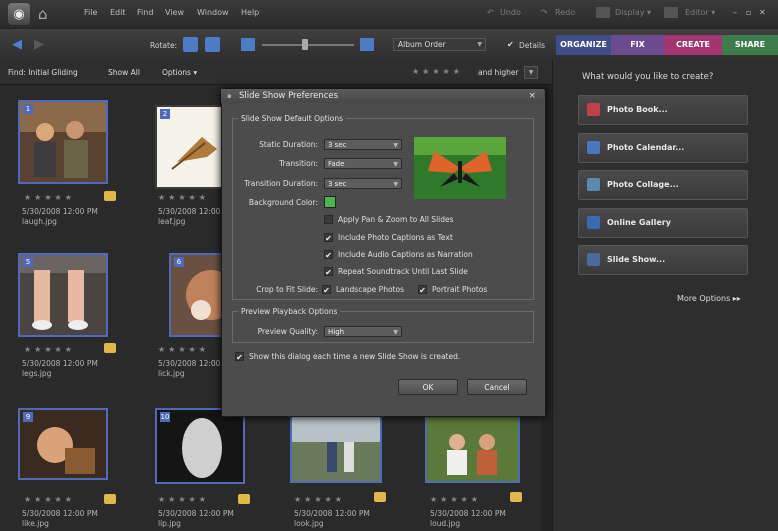 The image size is (778, 531). I want to click on photo-filename: leaf.jpg, so click(172, 221).